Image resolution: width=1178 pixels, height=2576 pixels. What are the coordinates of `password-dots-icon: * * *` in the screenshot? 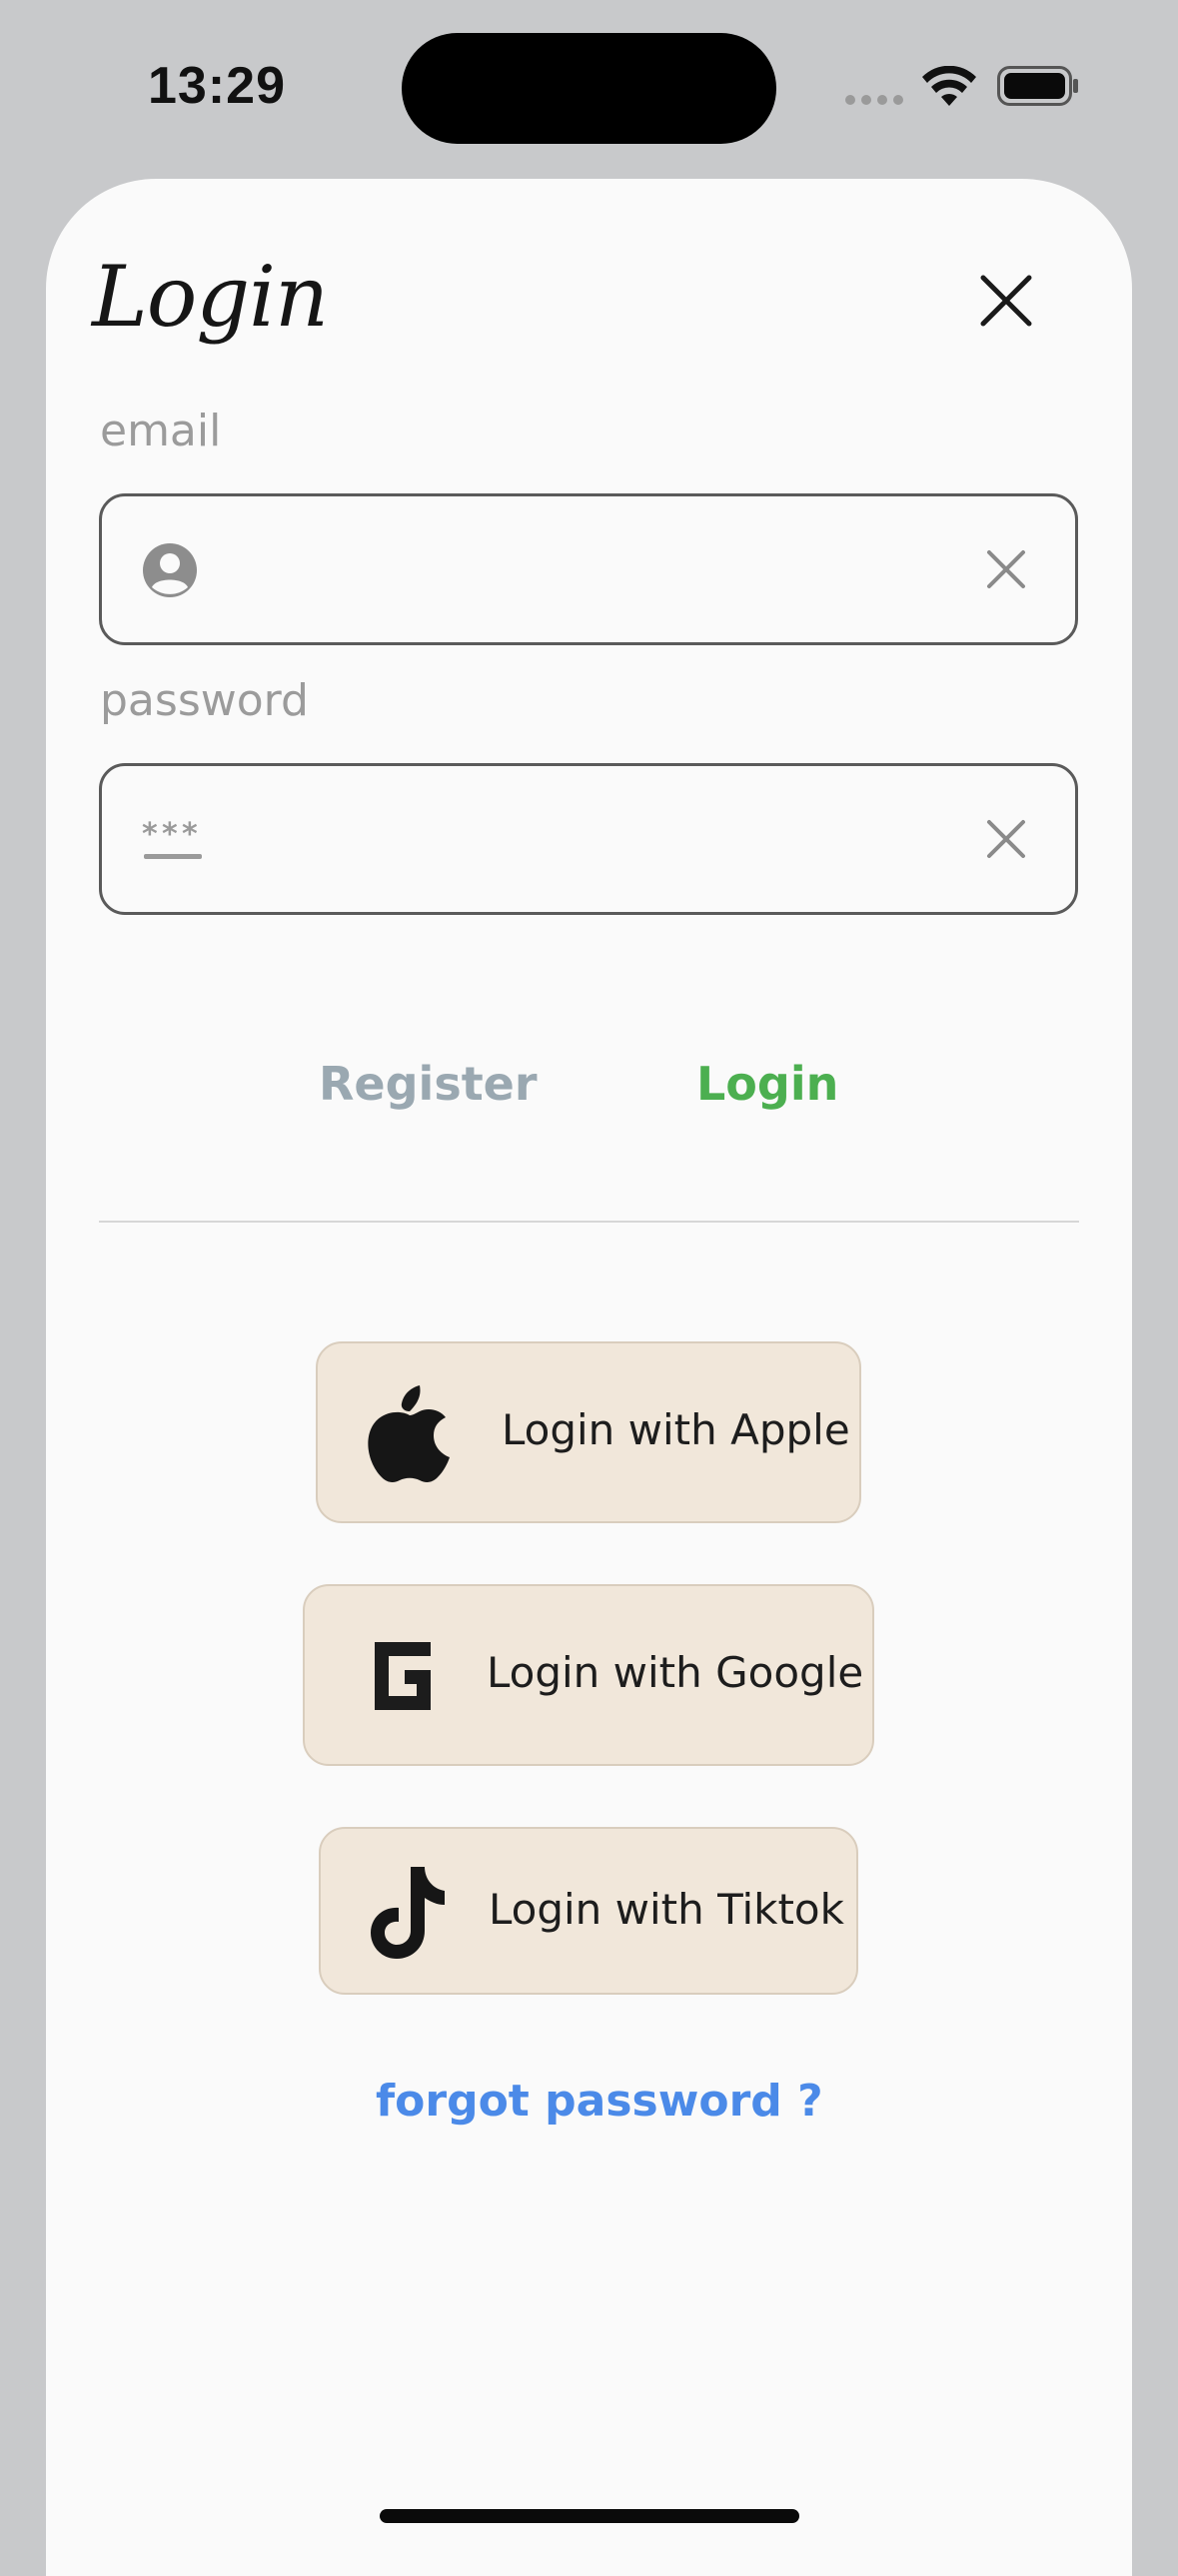 It's located at (172, 839).